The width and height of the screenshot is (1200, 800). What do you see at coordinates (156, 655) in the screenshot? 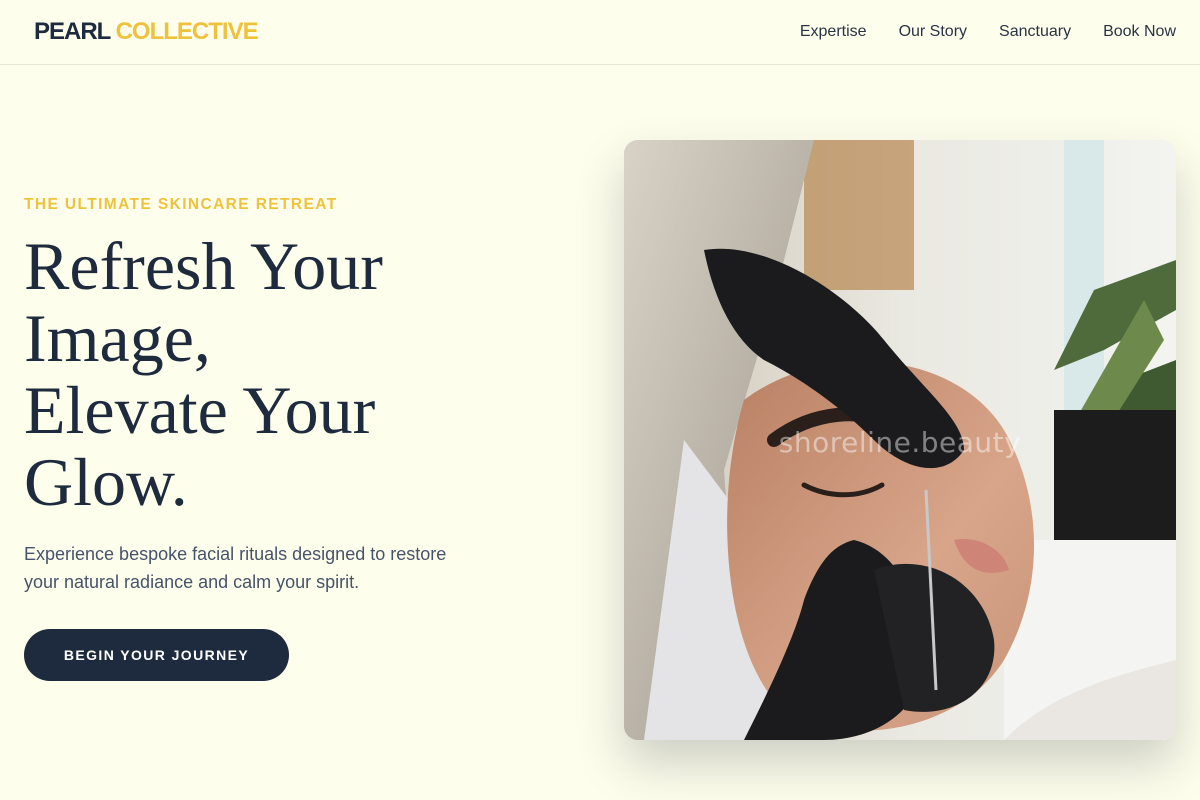
I see `begin-journey-button: BEGIN YOUR JOURNEY` at bounding box center [156, 655].